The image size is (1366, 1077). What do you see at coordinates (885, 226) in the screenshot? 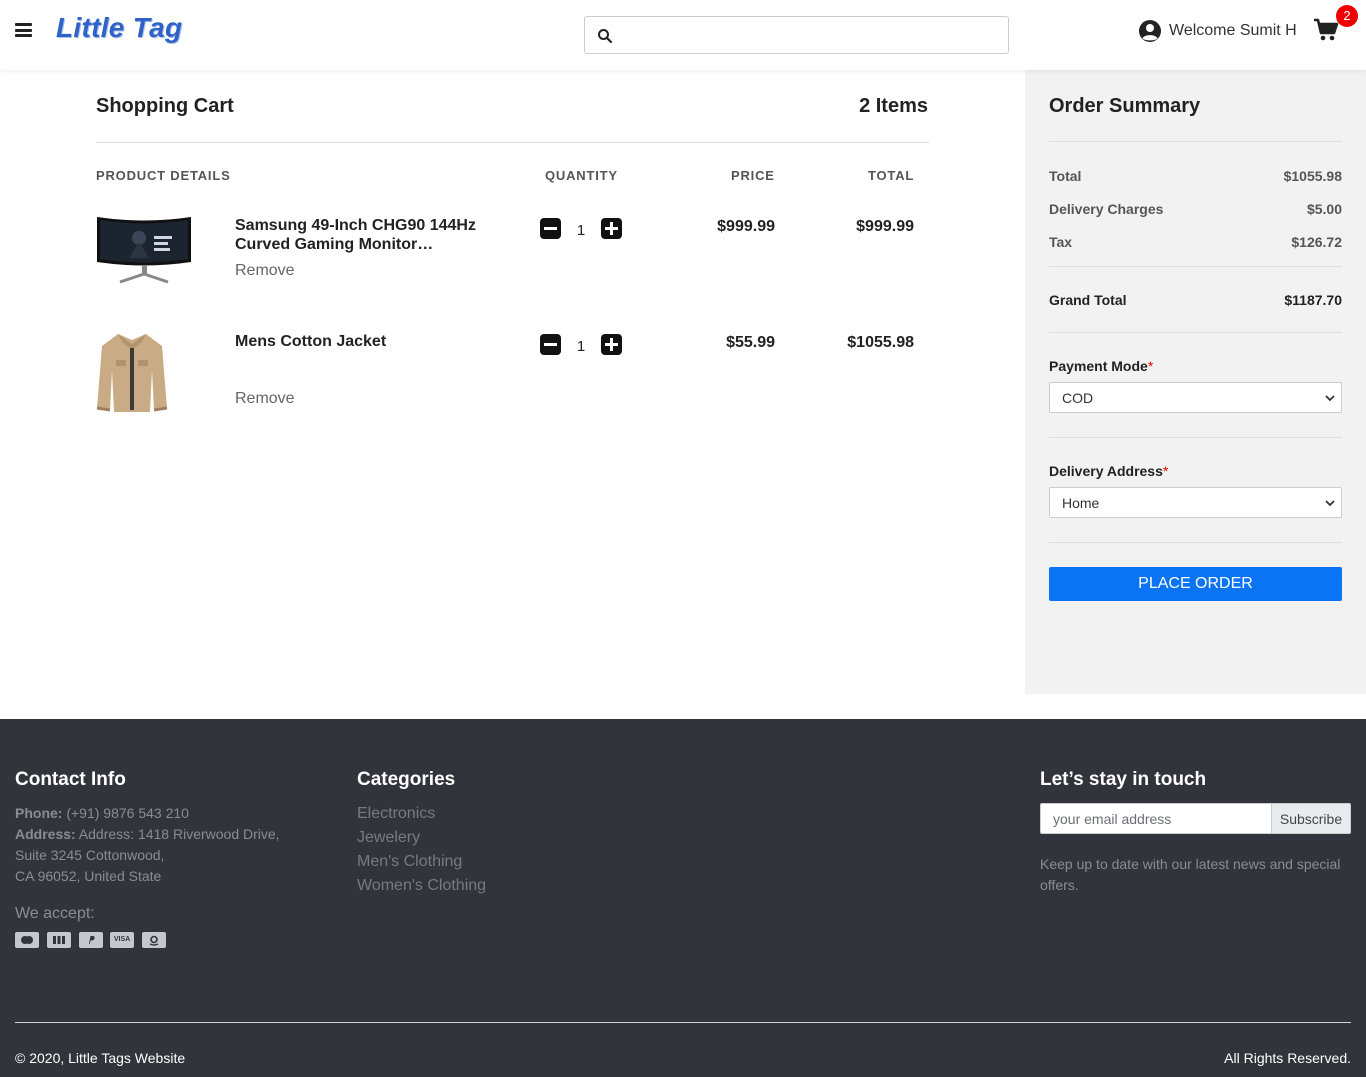
I see `item-total: $999.99` at bounding box center [885, 226].